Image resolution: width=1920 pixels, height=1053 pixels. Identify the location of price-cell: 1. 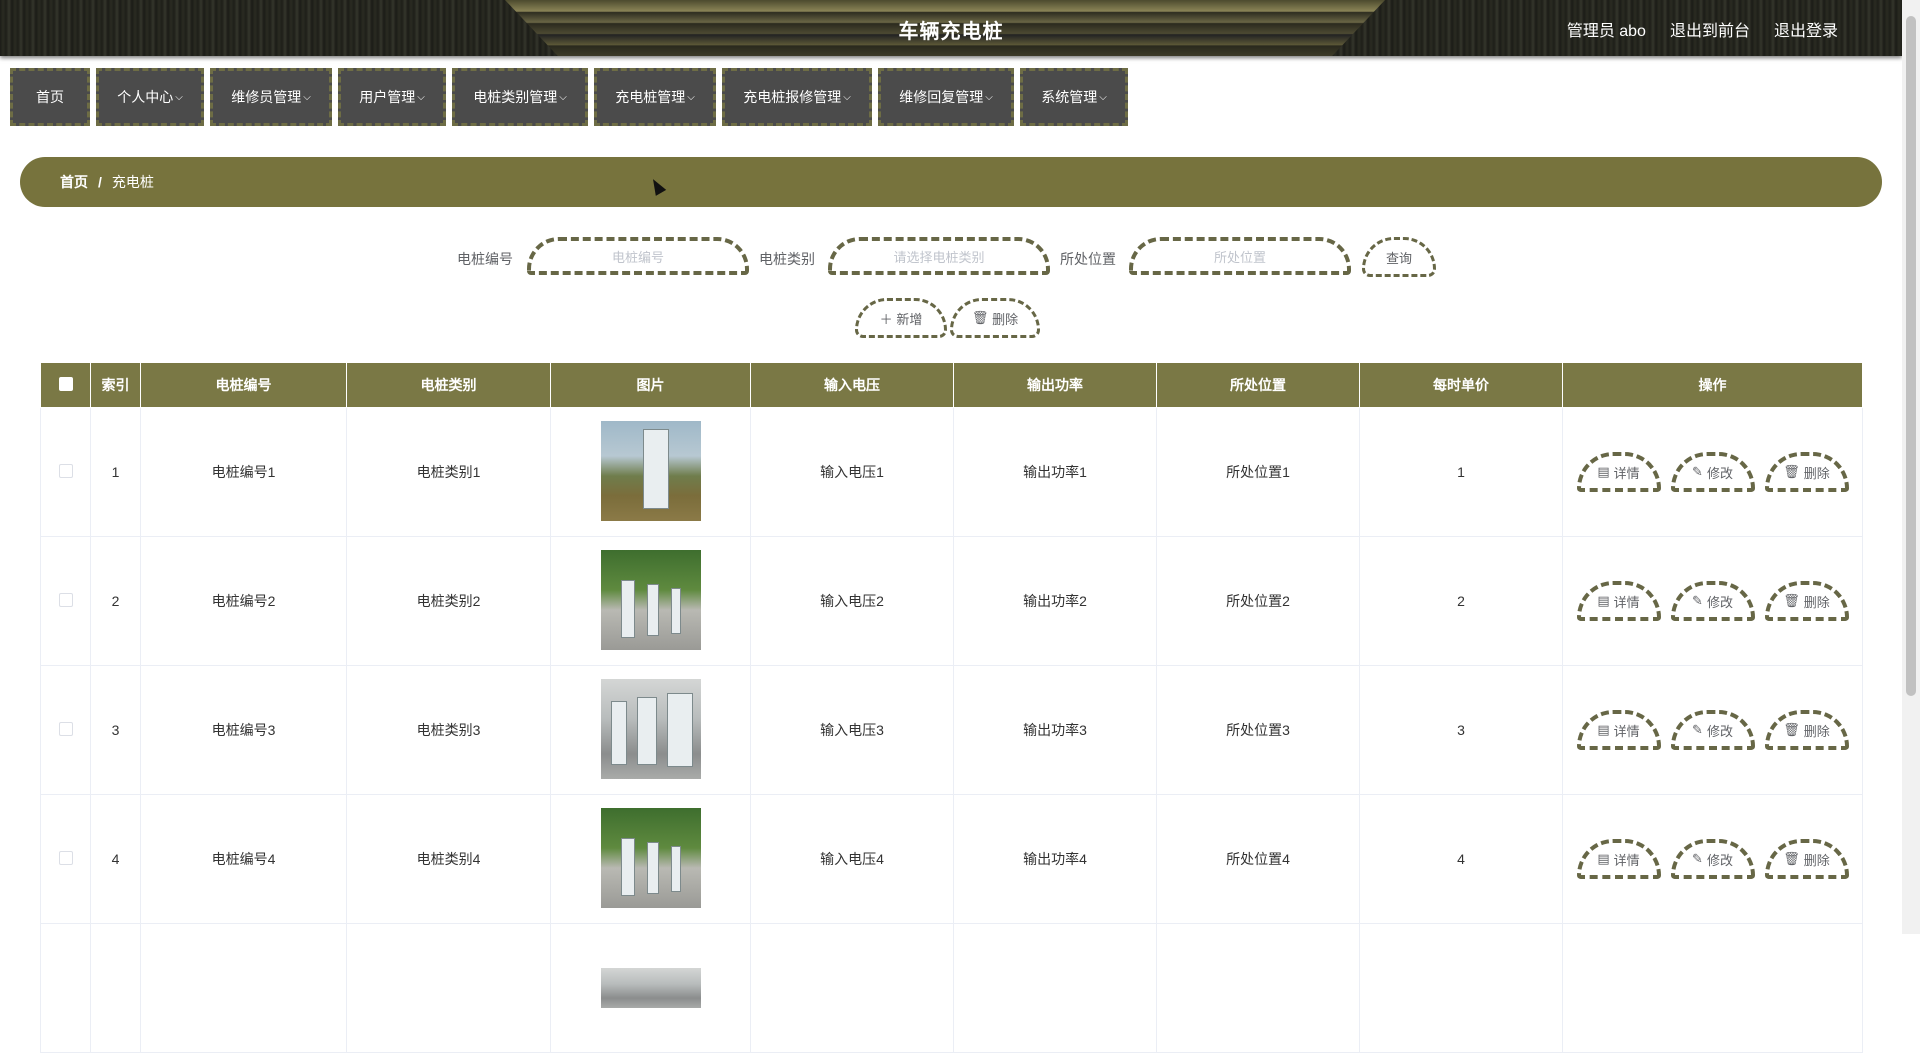
(1461, 472).